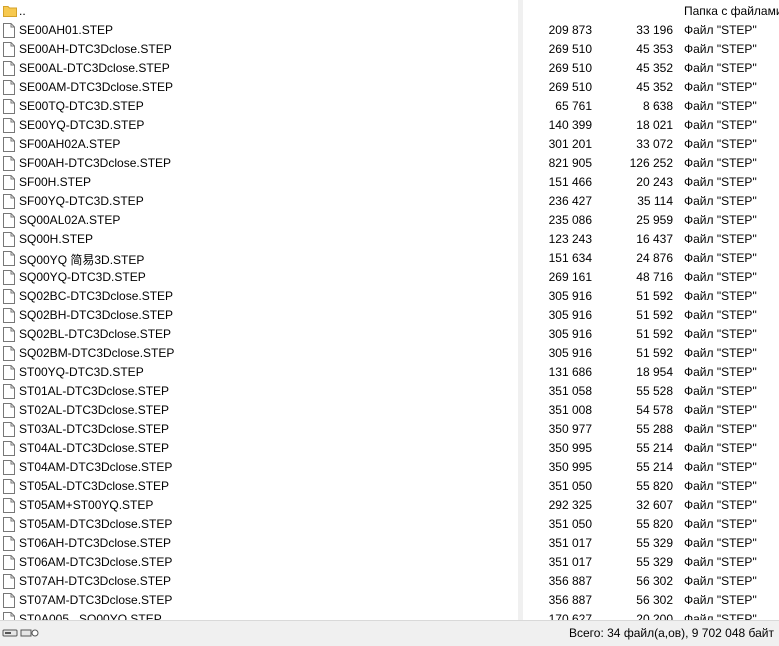  What do you see at coordinates (654, 125) in the screenshot?
I see `file-packed-size: 18 021` at bounding box center [654, 125].